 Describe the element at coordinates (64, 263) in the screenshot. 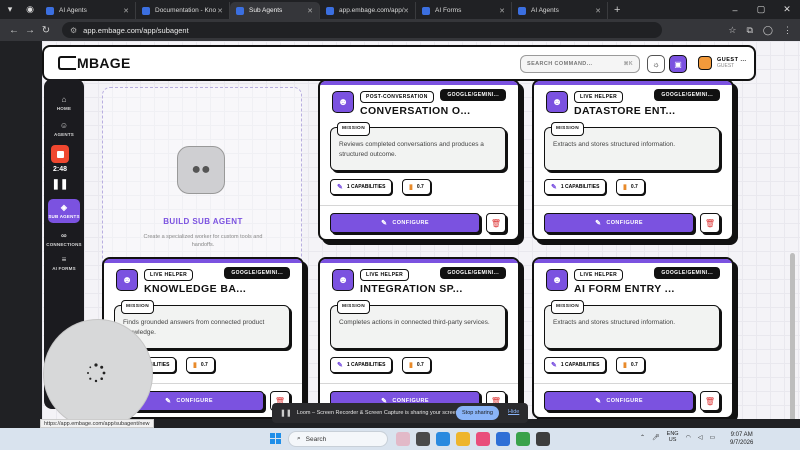

I see `sidebar-item-ai-forms: ≡ AI FORMS` at that location.